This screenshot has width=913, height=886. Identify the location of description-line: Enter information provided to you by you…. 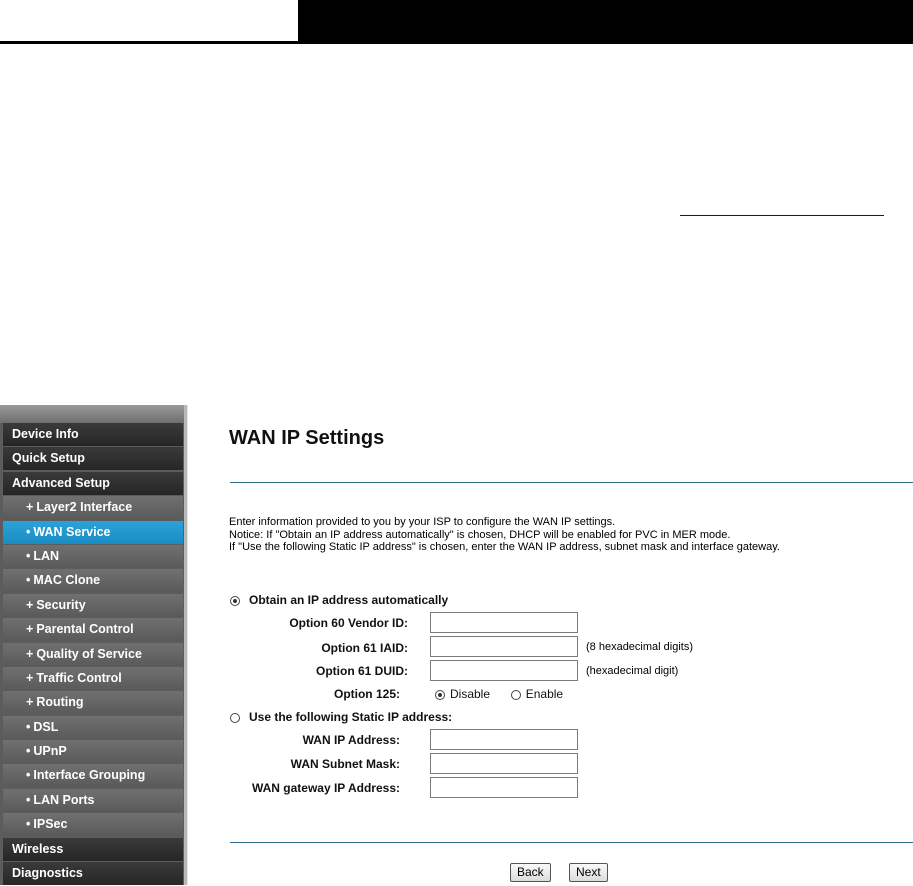
(422, 522).